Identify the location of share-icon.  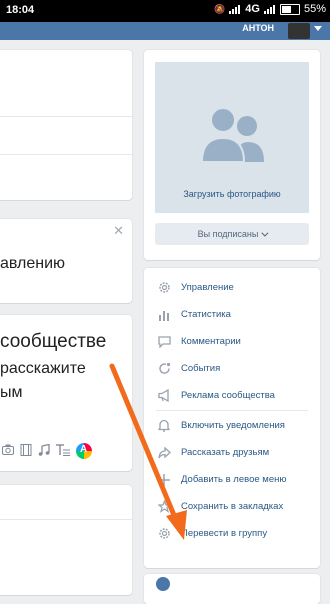
(164, 453).